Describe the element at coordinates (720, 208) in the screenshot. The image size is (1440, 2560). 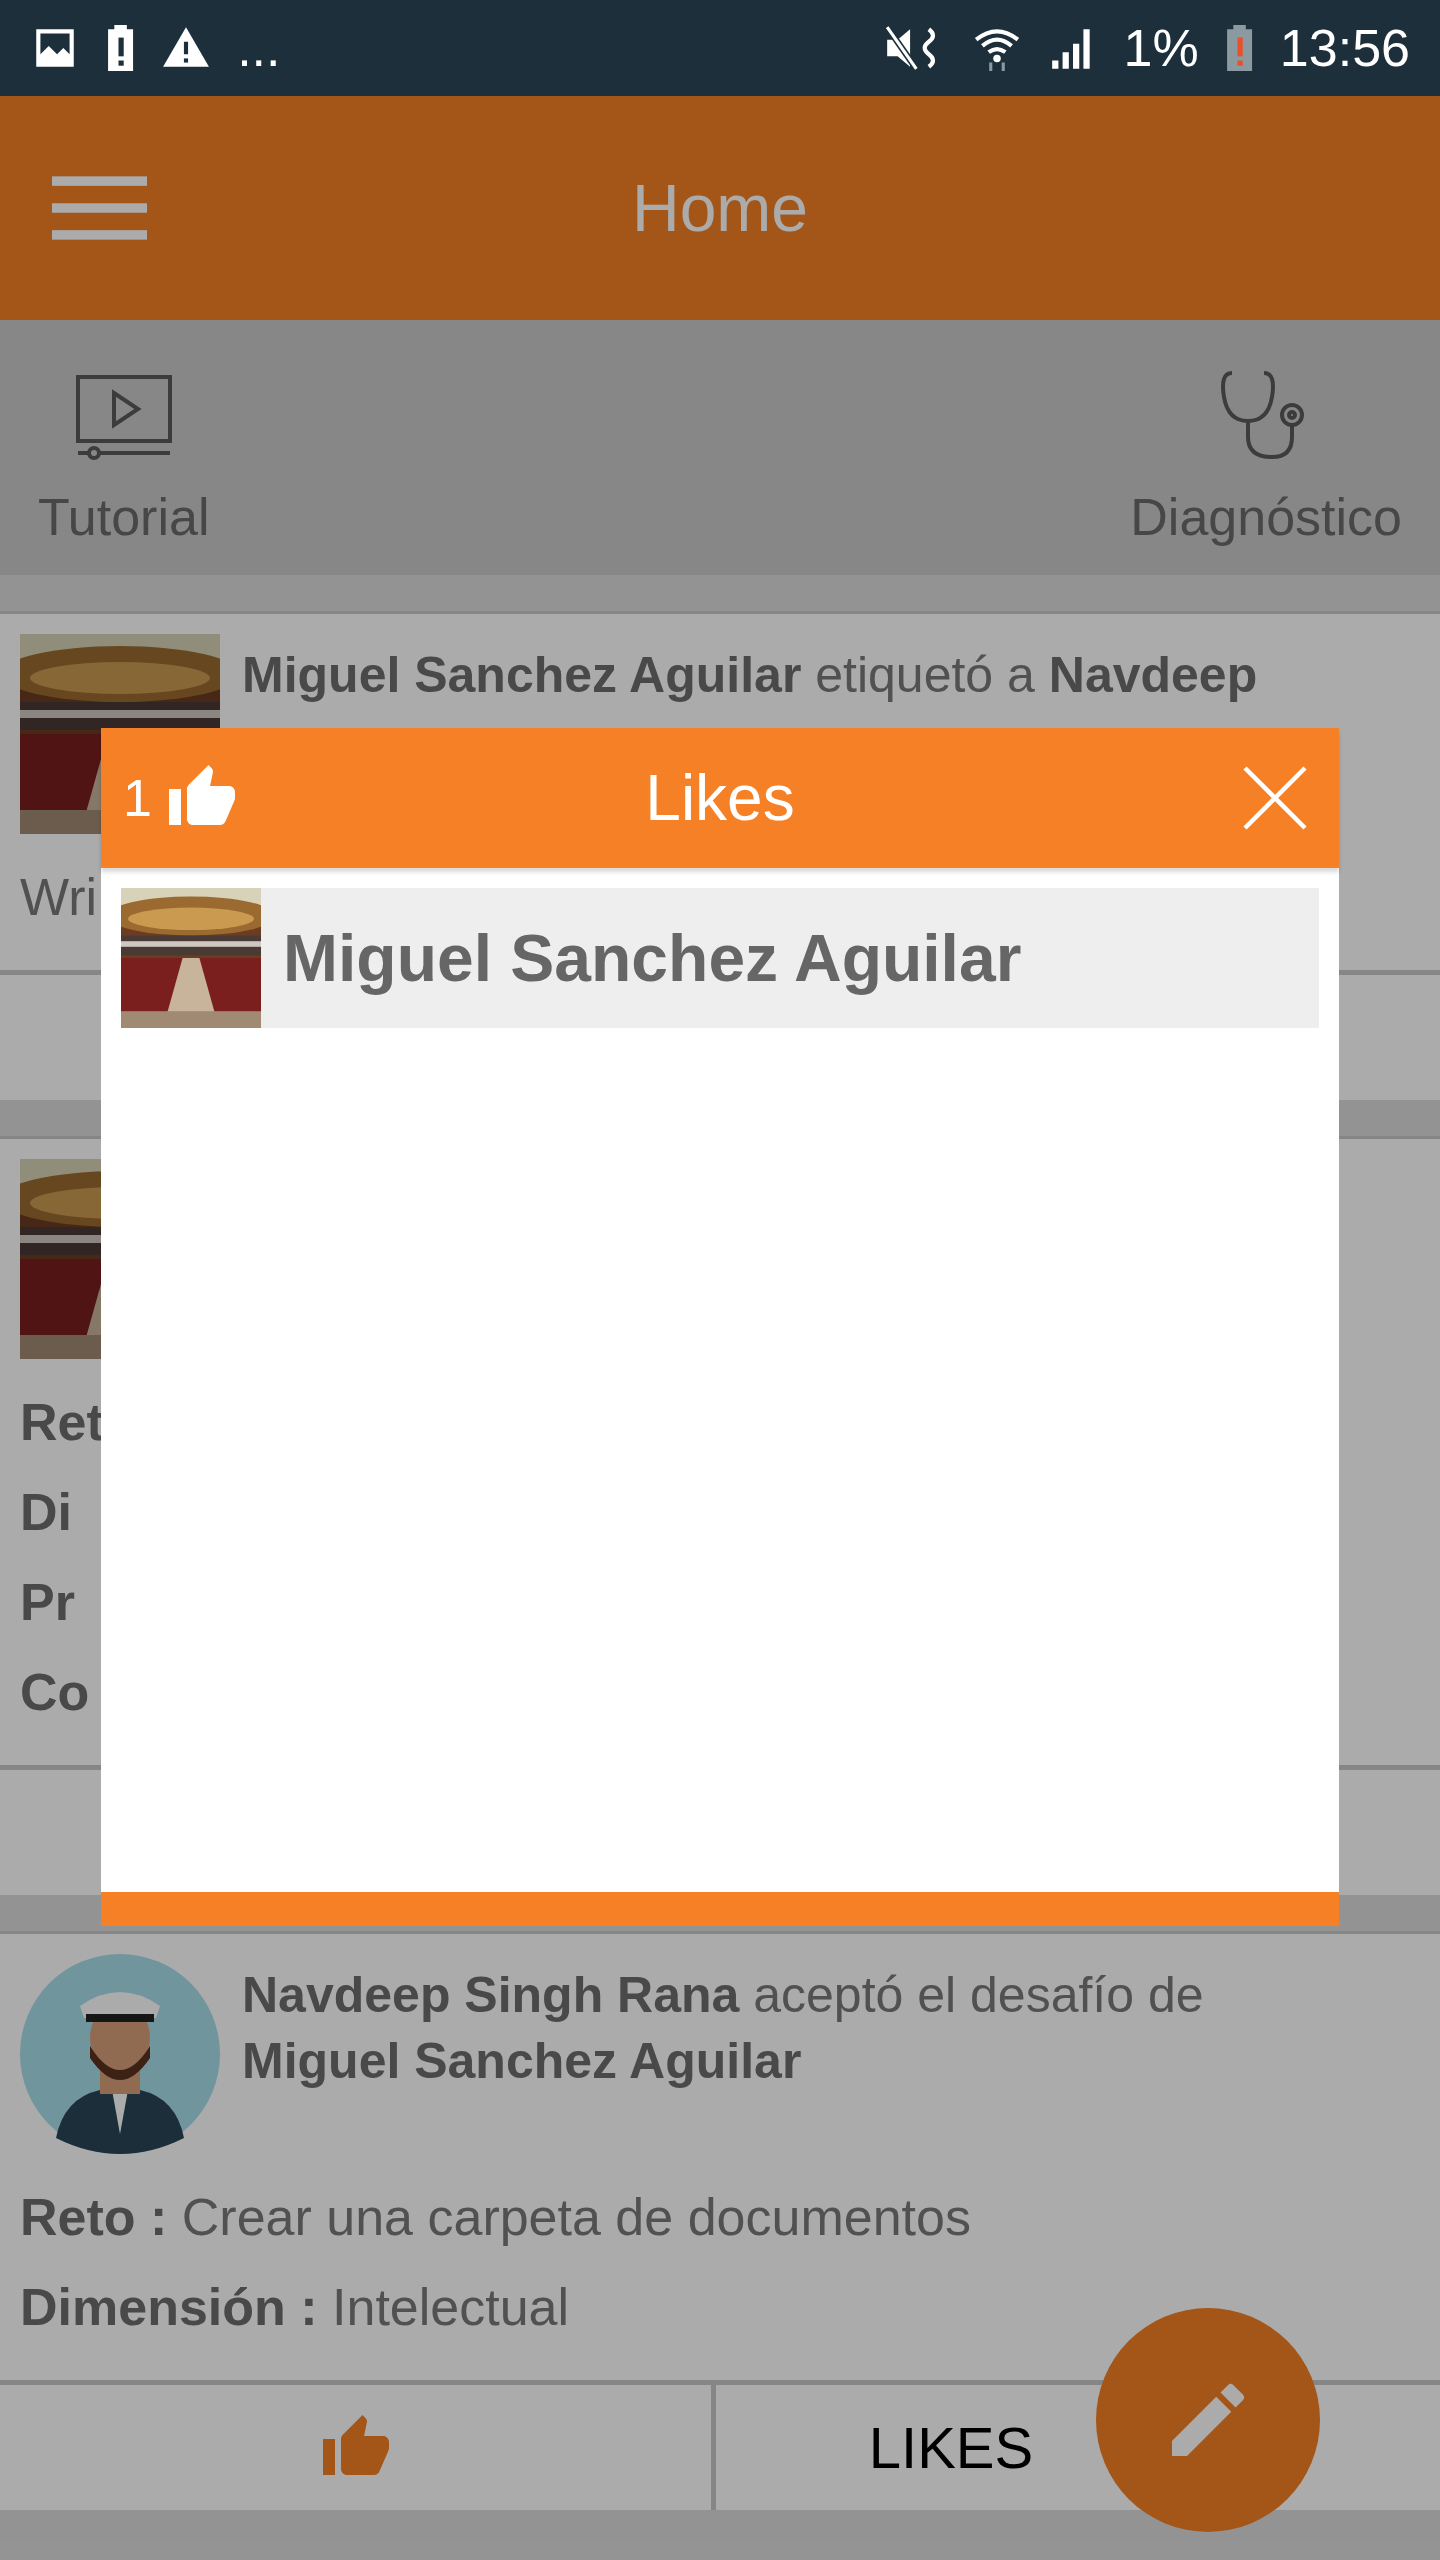
I see `screen-title: Home` at that location.